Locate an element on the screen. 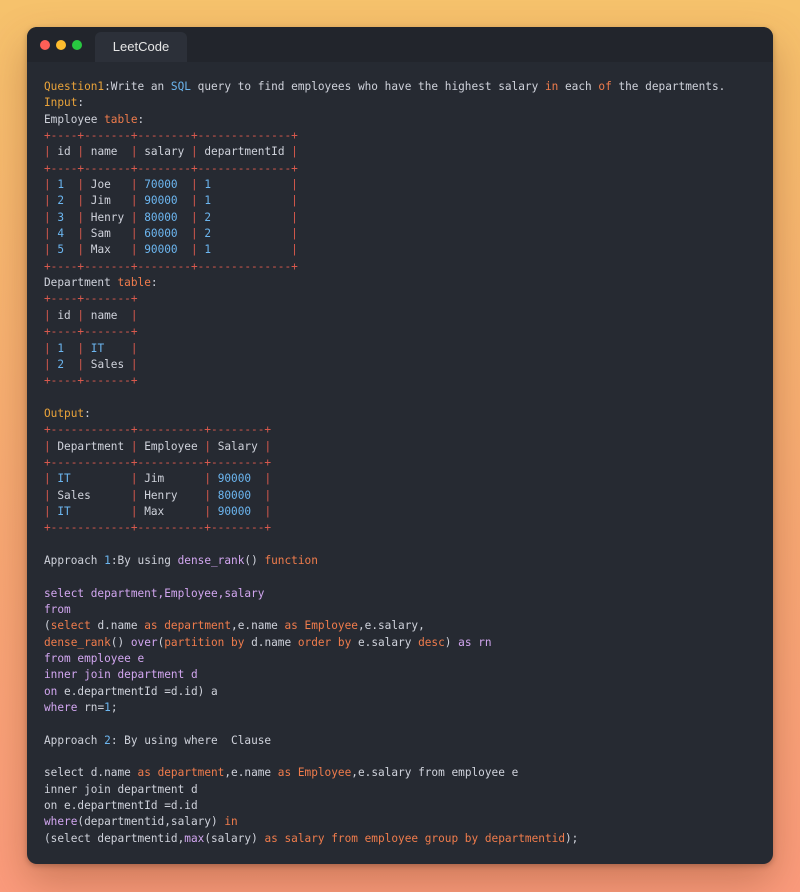  code-token: ; is located at coordinates (114, 708).